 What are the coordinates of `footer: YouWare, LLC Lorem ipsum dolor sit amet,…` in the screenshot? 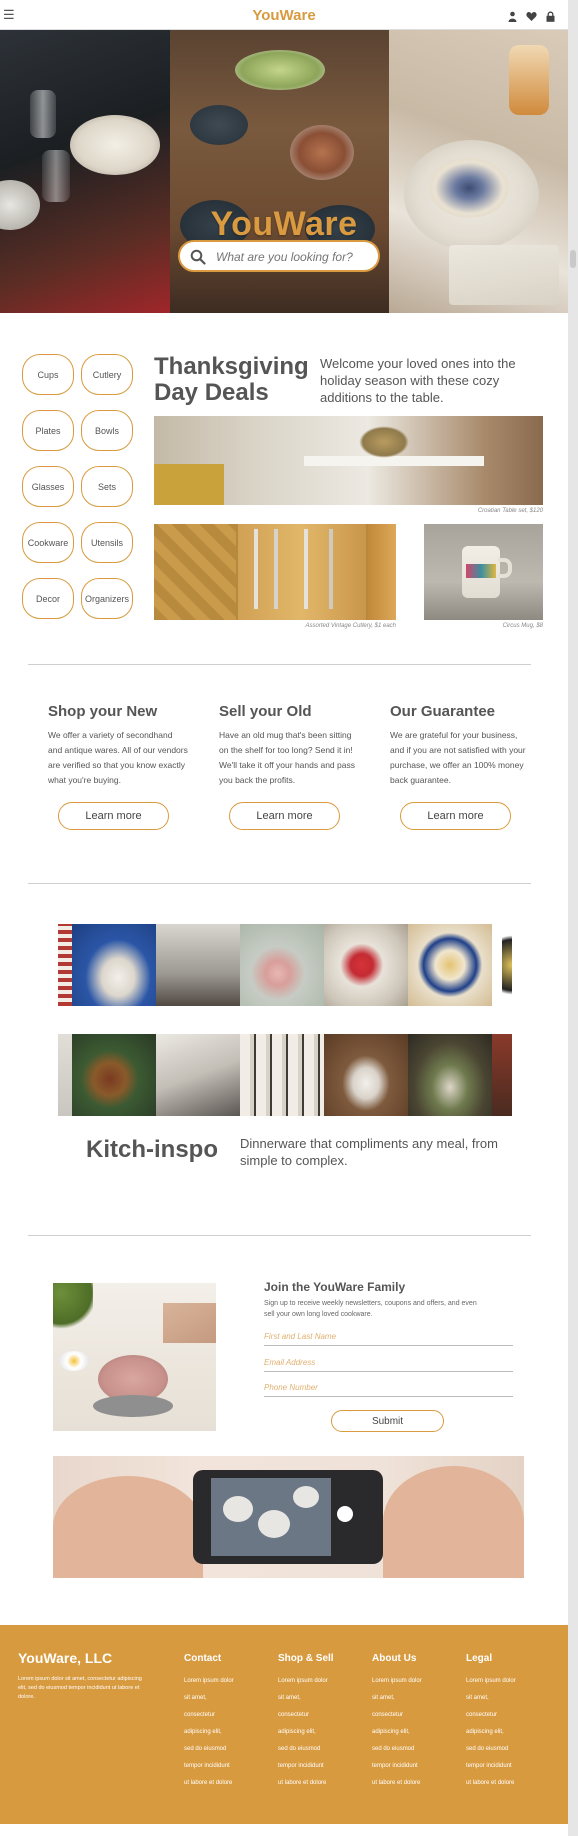 It's located at (284, 1724).